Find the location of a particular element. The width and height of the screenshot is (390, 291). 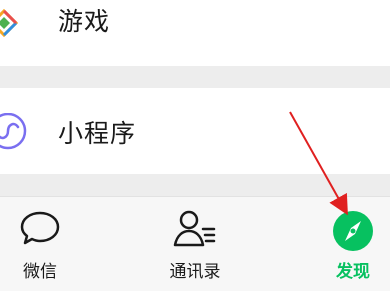

tab-discover: 发现 is located at coordinates (349, 244).